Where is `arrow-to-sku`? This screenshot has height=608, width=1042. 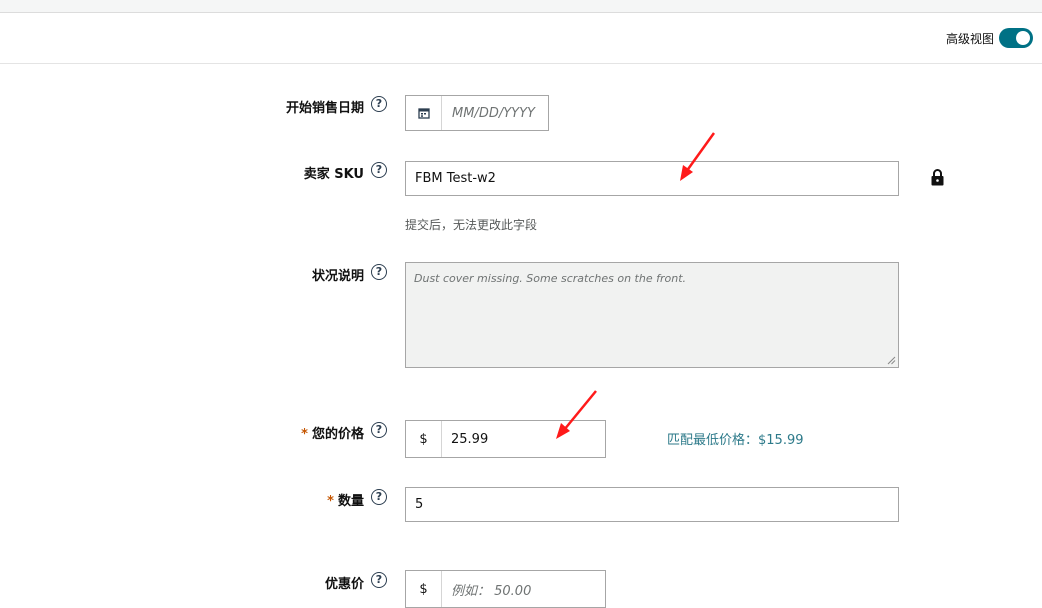
arrow-to-sku is located at coordinates (698, 156).